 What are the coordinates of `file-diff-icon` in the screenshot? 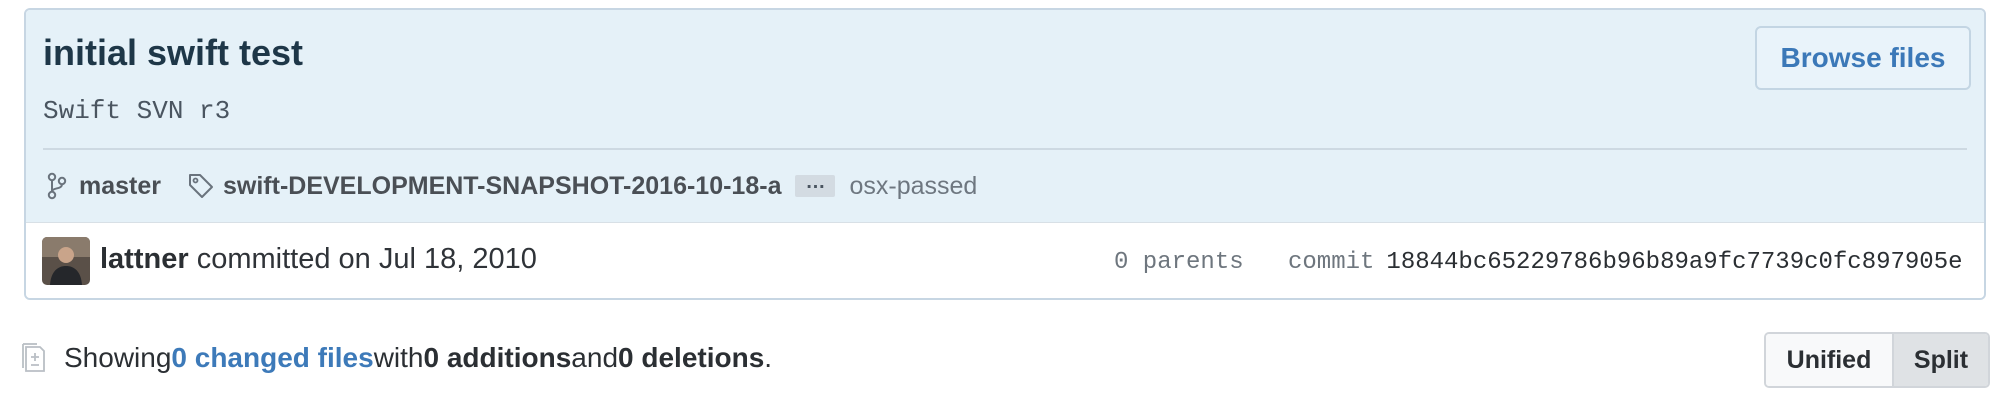 It's located at (33, 357).